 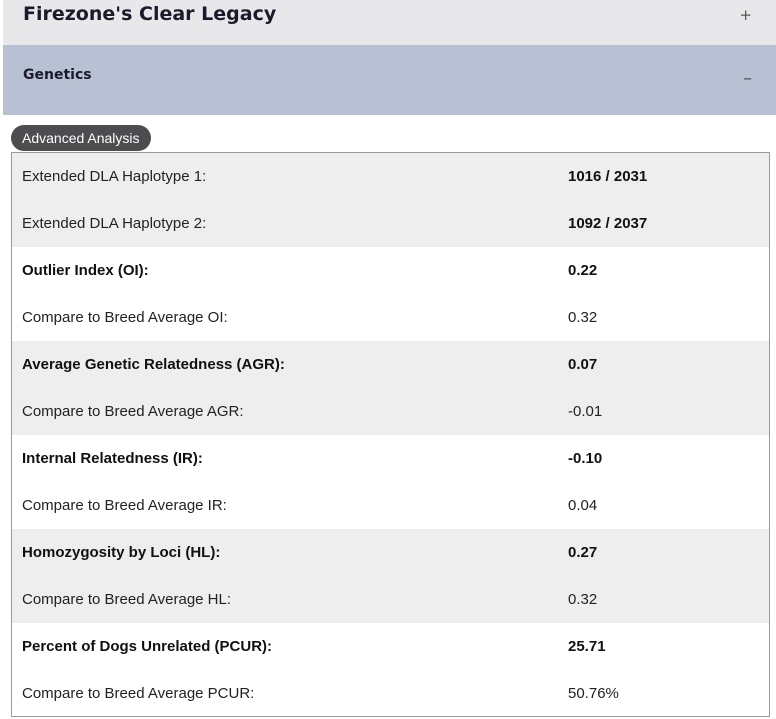 I want to click on row-value: 0.27, so click(x=583, y=552).